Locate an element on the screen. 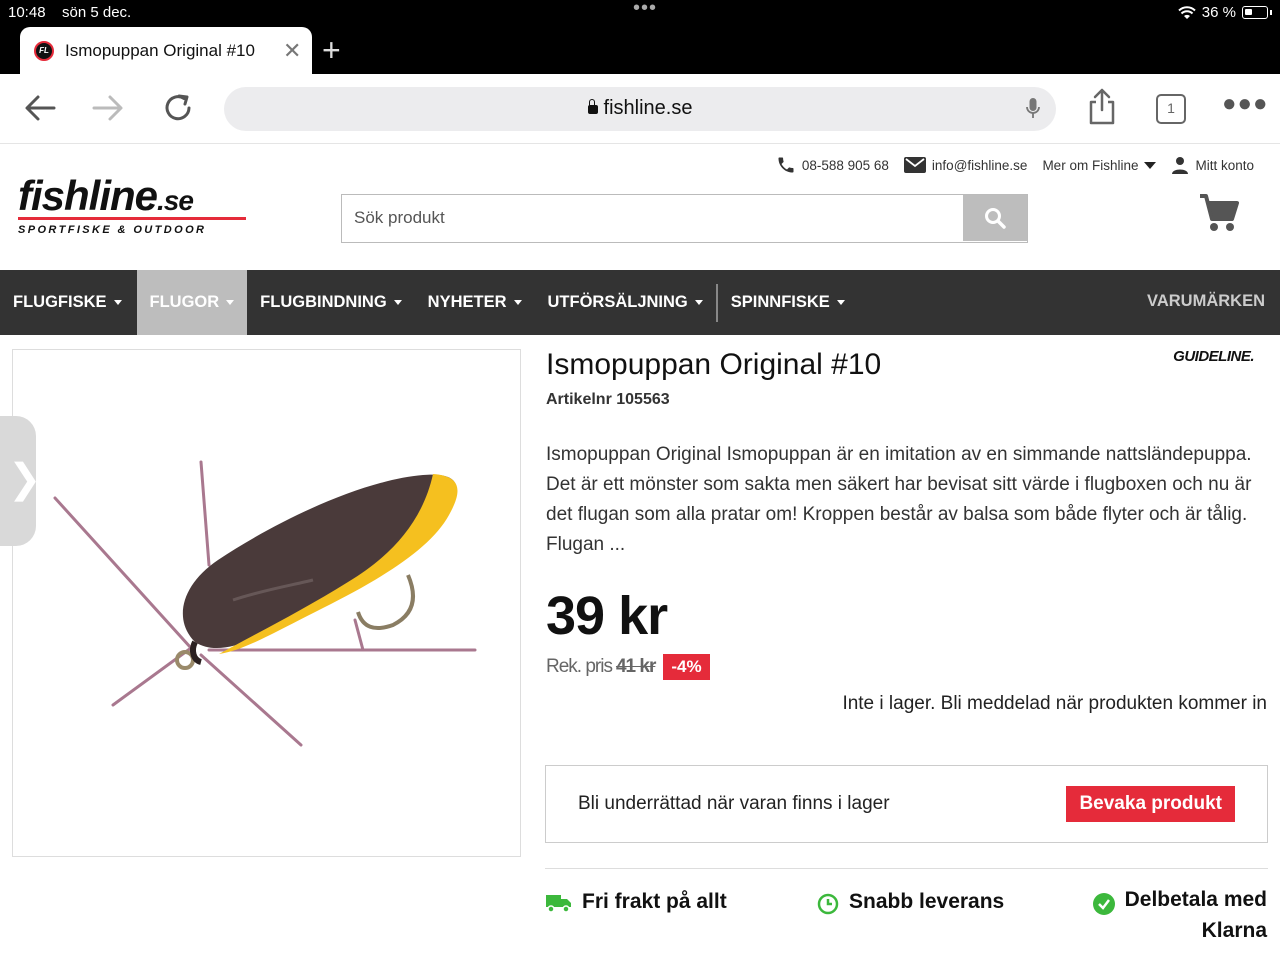 This screenshot has width=1280, height=960. browser-tab: FL Ismopuppan Original #10 ✕ is located at coordinates (166, 50).